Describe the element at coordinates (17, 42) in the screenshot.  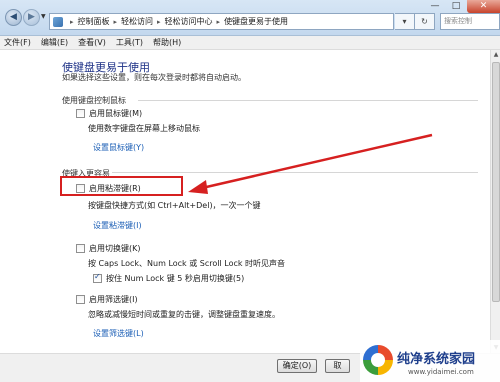
I see `menu-file: 文件(F)` at that location.